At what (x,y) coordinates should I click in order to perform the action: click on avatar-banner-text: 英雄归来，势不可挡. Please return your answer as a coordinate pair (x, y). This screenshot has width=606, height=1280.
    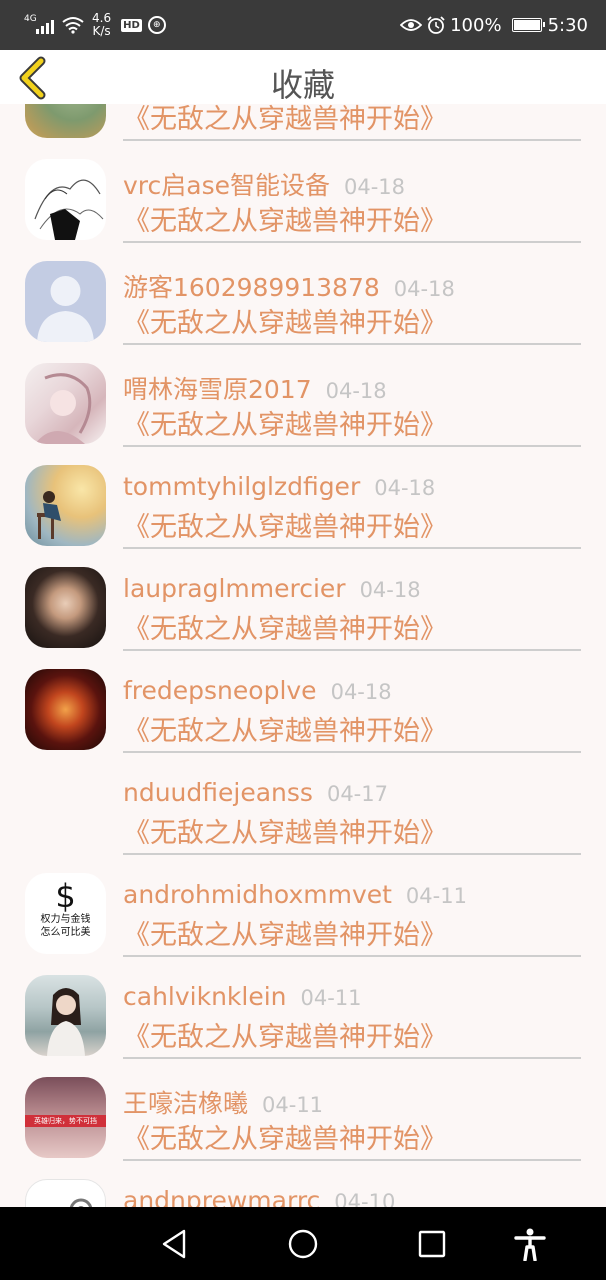
    Looking at the image, I should click on (65, 1121).